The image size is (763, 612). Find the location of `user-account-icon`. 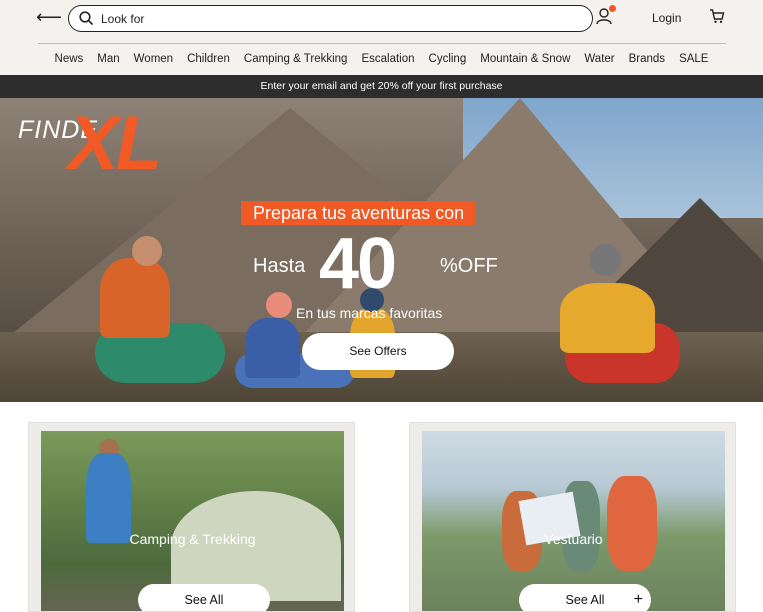

user-account-icon is located at coordinates (606, 16).